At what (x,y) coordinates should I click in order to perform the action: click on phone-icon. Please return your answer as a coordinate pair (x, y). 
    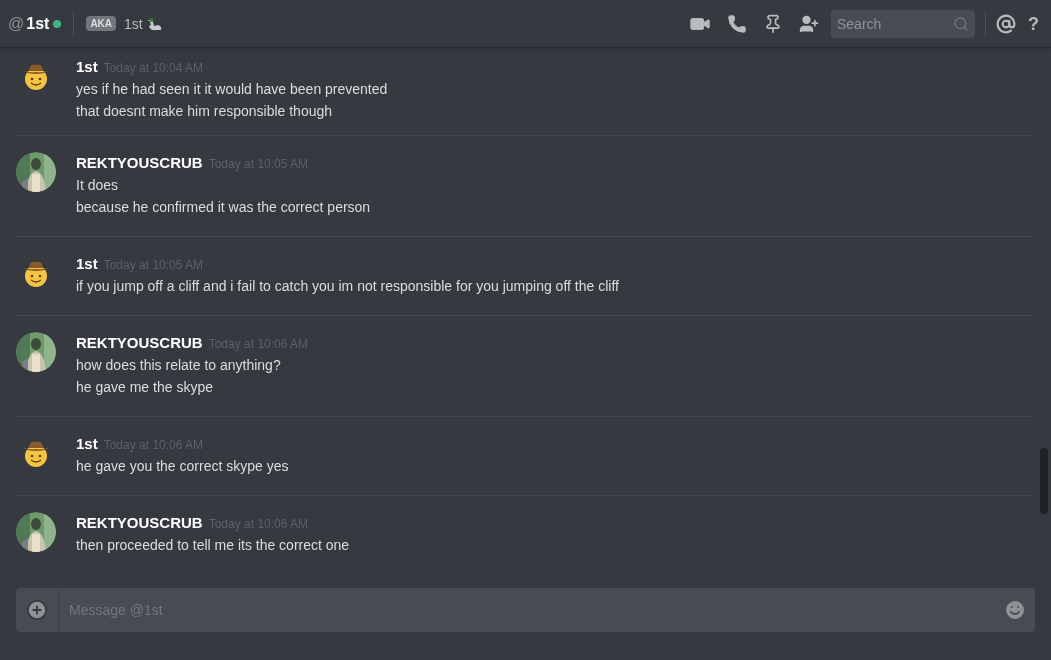
    Looking at the image, I should click on (737, 23).